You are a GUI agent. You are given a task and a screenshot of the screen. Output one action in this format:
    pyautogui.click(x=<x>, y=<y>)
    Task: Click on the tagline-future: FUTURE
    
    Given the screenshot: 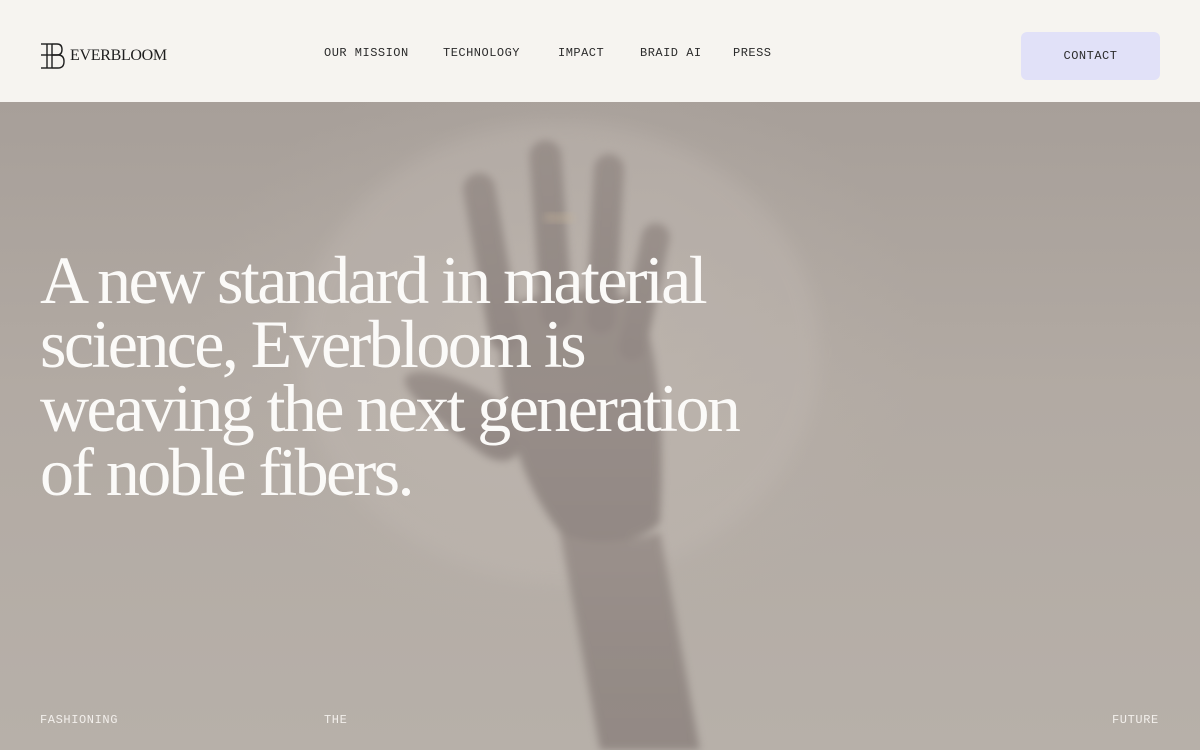 What is the action you would take?
    pyautogui.click(x=1135, y=720)
    